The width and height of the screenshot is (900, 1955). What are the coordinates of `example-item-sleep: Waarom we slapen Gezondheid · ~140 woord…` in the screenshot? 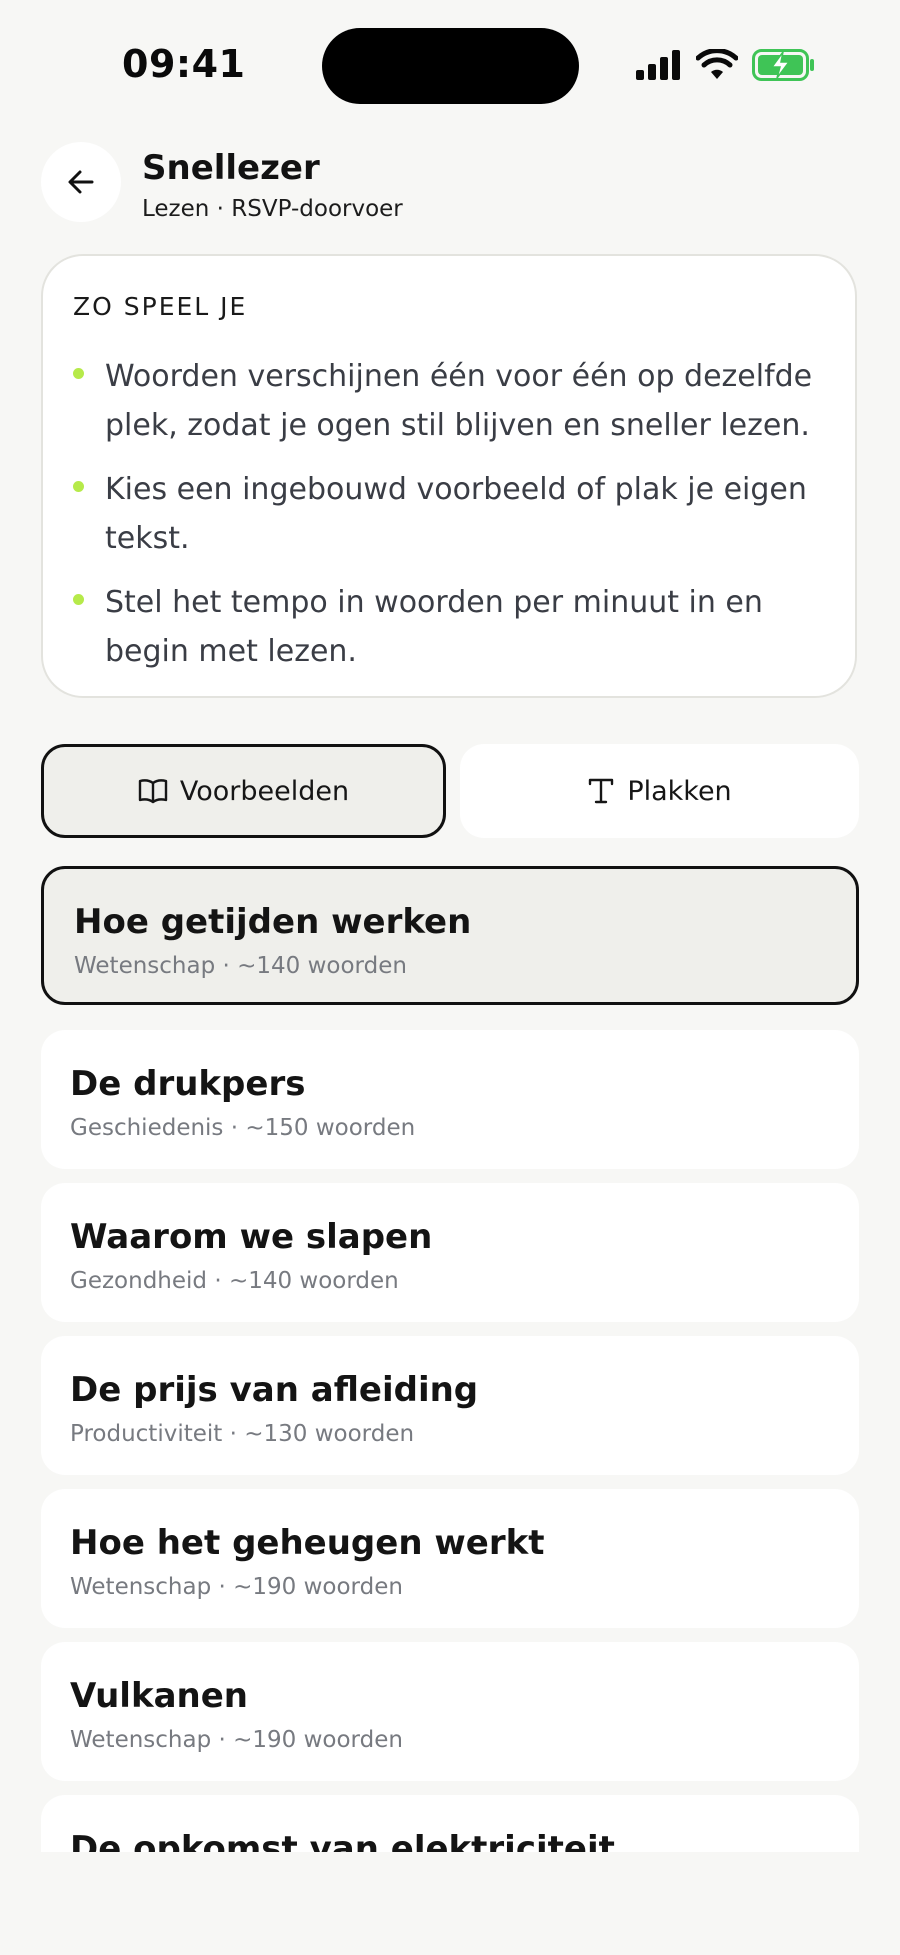 It's located at (450, 1252).